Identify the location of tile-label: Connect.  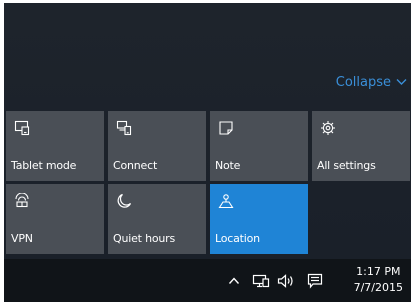
(135, 165).